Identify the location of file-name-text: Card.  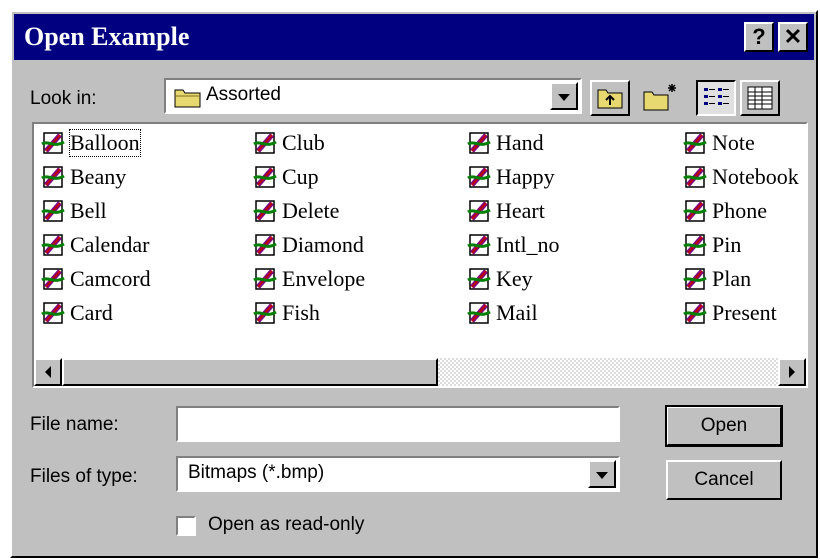
(91, 312).